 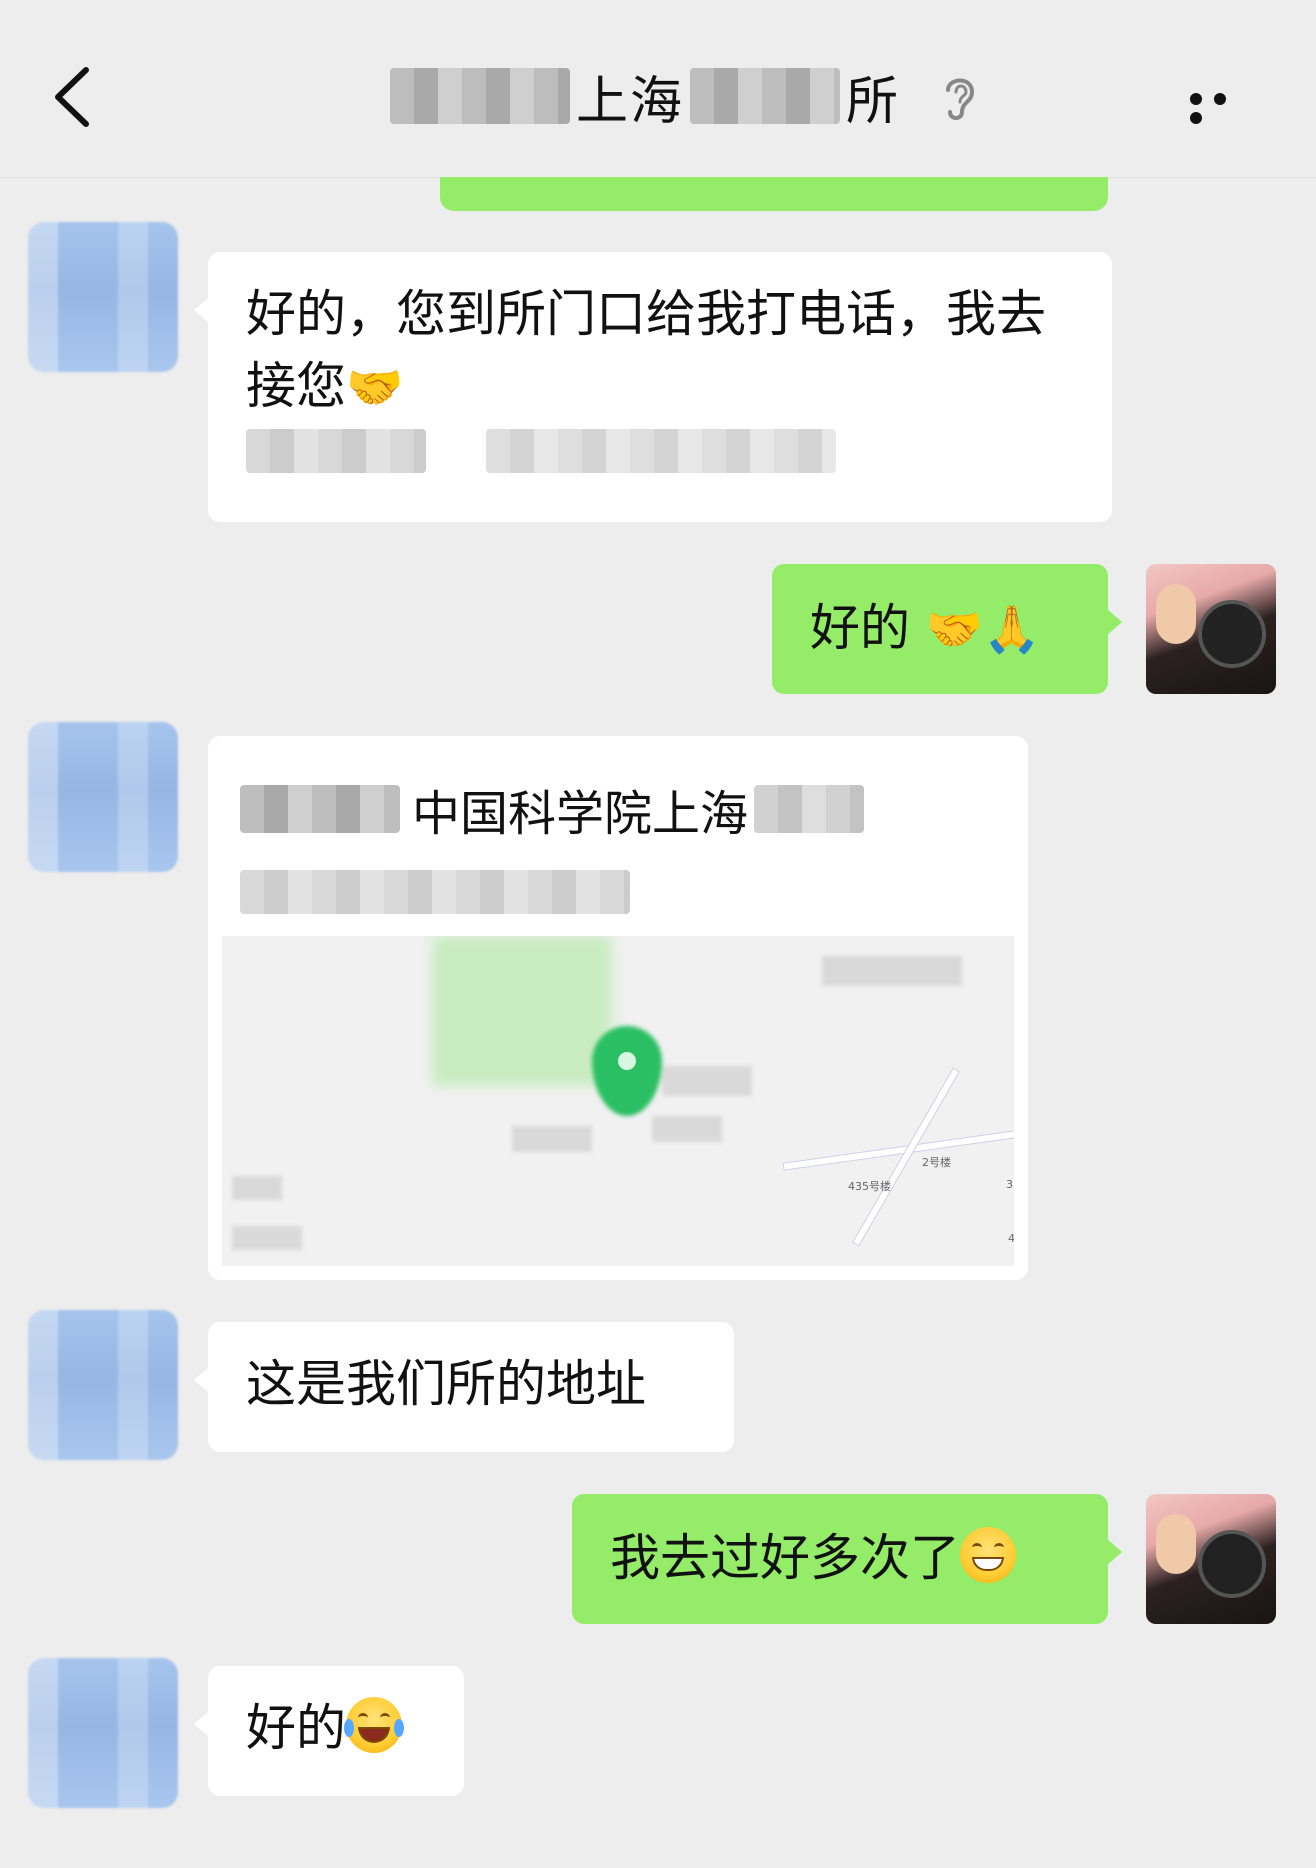 I want to click on chat-title: 上海 所, so click(x=686, y=96).